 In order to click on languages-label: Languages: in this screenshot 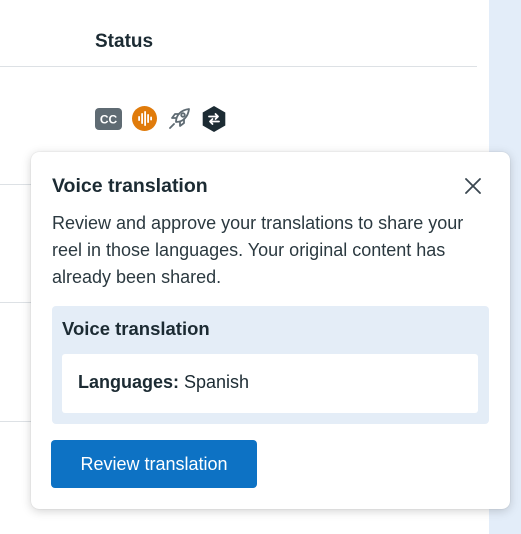, I will do `click(131, 382)`.